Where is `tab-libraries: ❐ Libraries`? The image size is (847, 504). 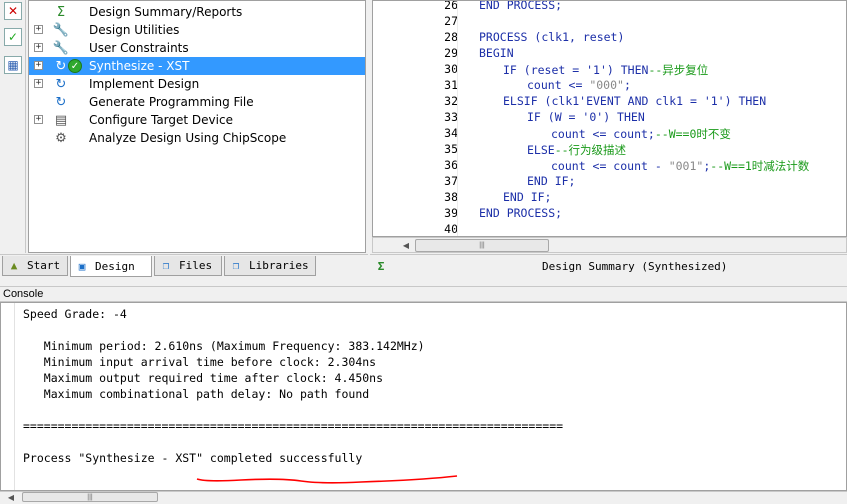
tab-libraries: ❐ Libraries is located at coordinates (270, 266).